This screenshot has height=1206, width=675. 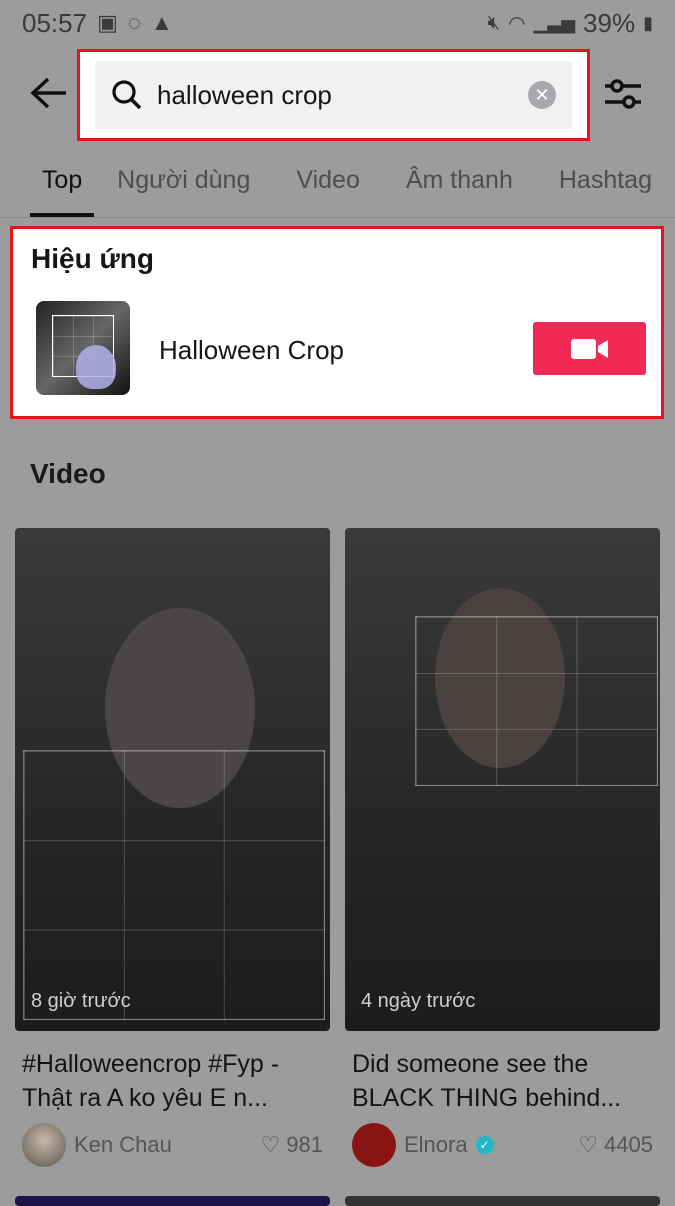 What do you see at coordinates (68, 473) in the screenshot?
I see `videos-heading: Video` at bounding box center [68, 473].